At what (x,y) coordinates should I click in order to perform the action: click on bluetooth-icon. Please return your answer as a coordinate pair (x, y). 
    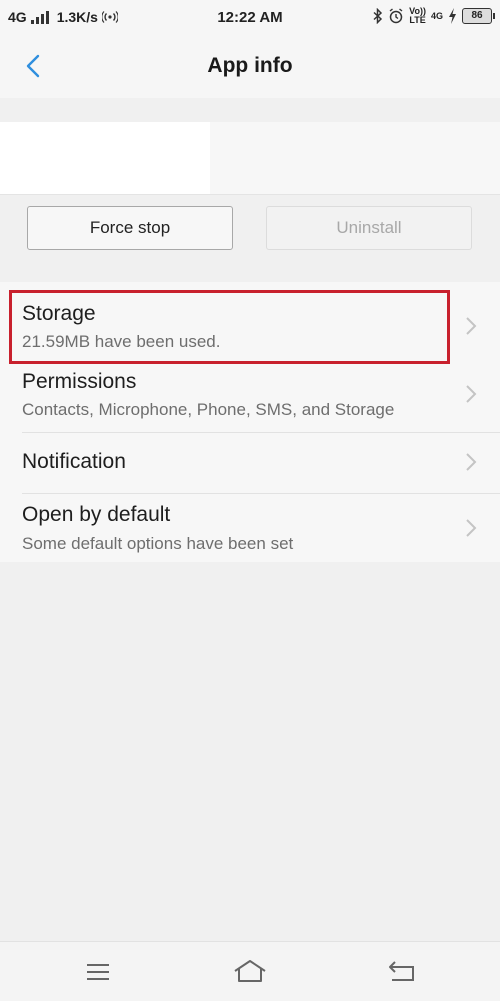
    Looking at the image, I should click on (378, 16).